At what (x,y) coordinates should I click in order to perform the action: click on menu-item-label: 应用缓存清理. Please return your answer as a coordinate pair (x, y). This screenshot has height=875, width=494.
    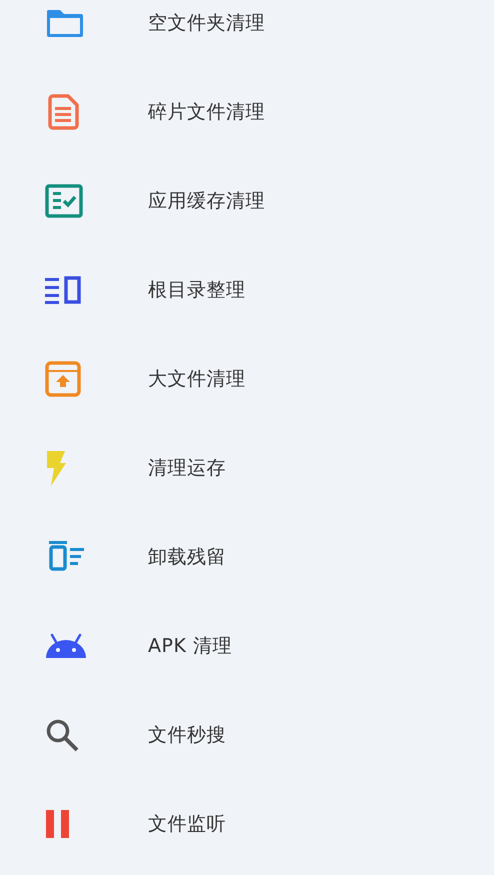
    Looking at the image, I should click on (206, 201).